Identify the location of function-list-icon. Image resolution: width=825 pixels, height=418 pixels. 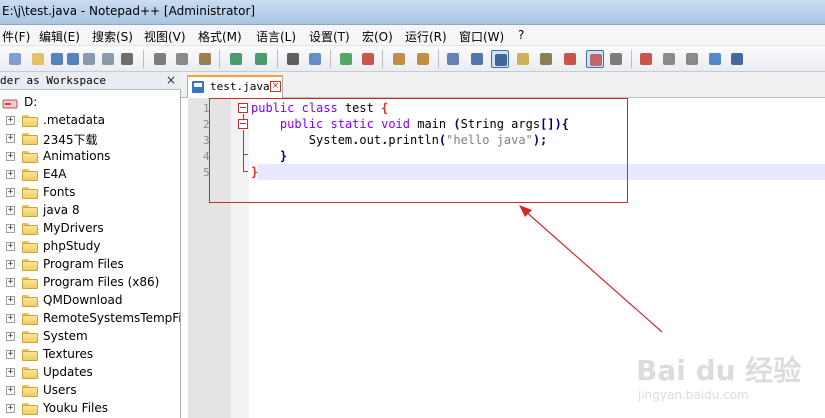
(570, 59).